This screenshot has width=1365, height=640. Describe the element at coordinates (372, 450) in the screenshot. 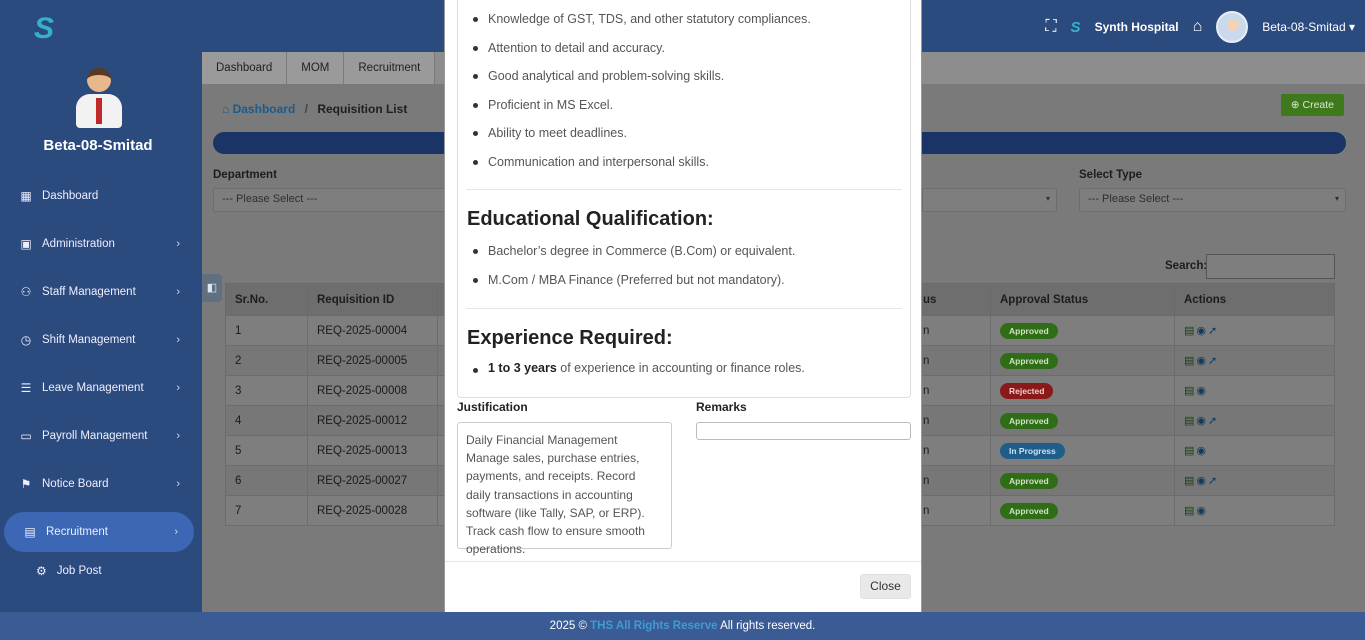

I see `cell-requisition-id: REQ-2025-00013` at that location.